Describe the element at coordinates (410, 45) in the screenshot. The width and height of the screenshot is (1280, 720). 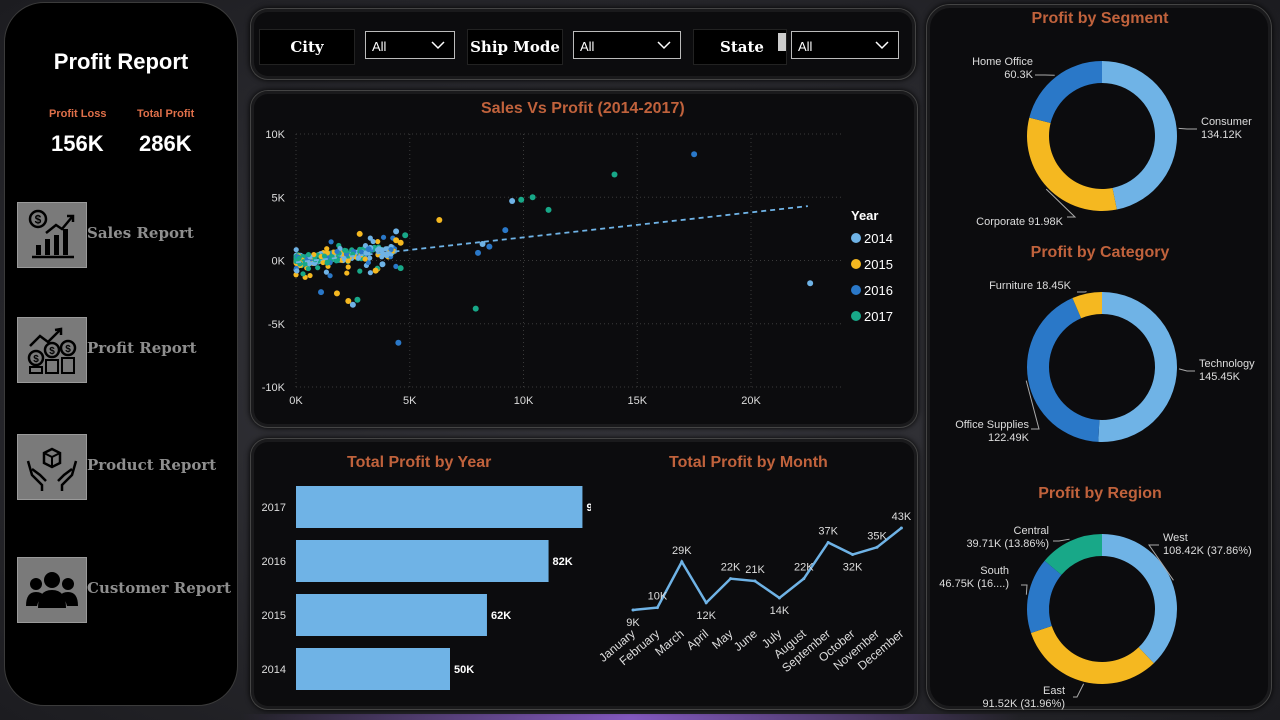
I see `city-select: All` at that location.